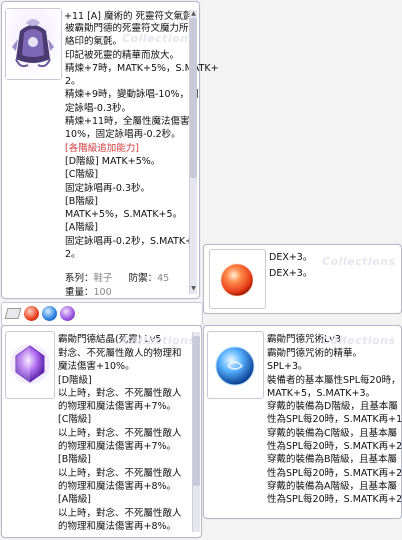  I want to click on dex-line: DEX+3。, so click(291, 273).